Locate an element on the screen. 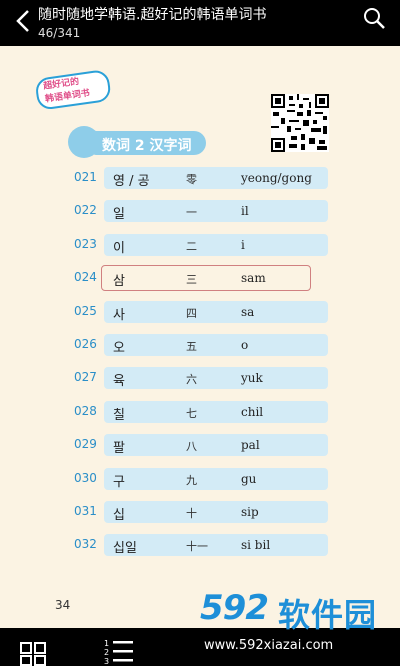 The width and height of the screenshot is (400, 666). word-number: 021 is located at coordinates (85, 177).